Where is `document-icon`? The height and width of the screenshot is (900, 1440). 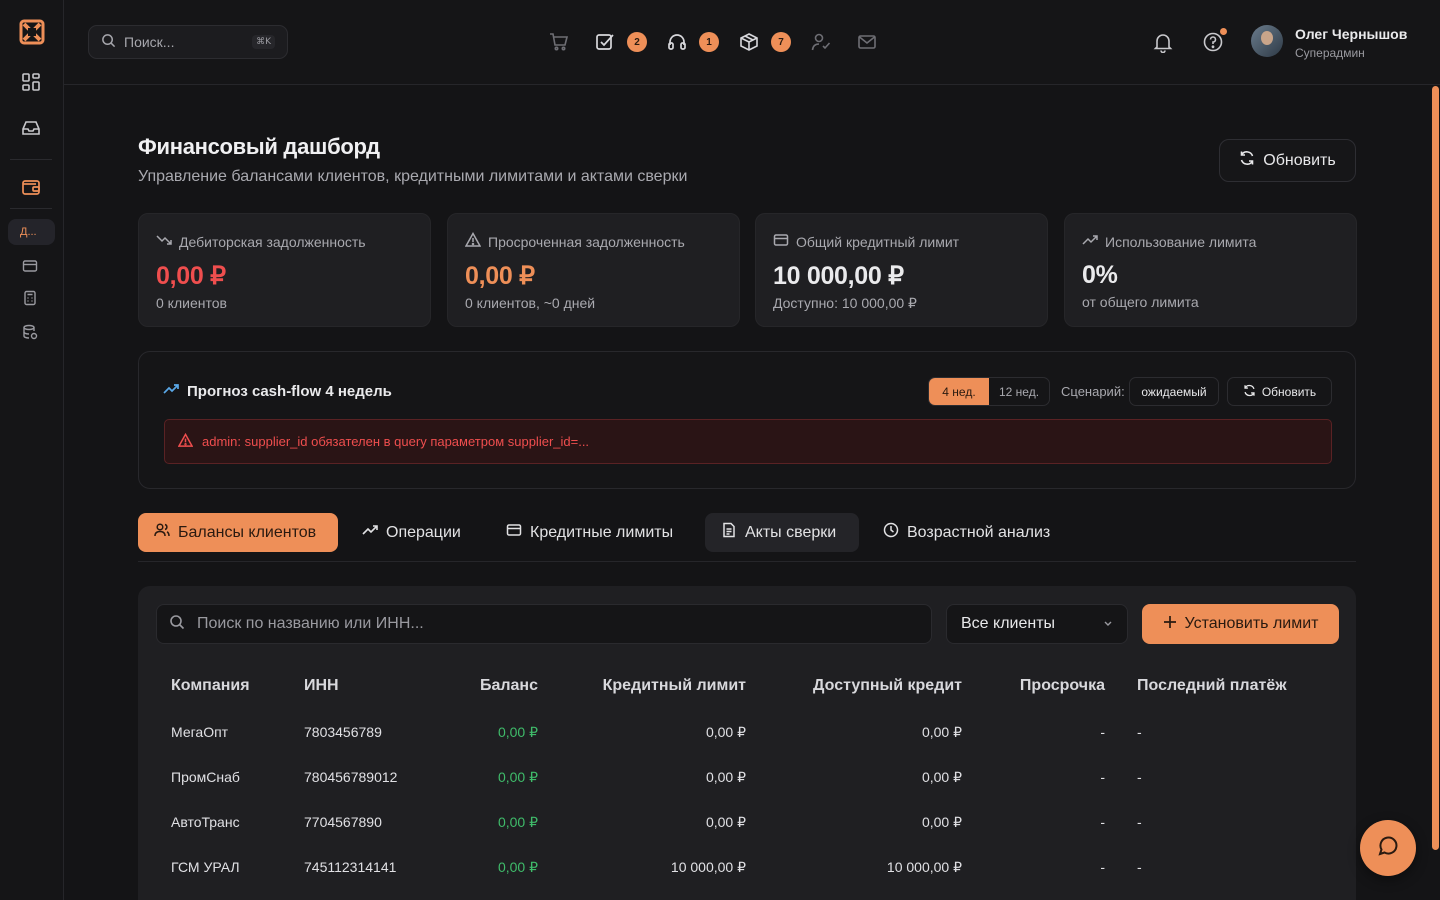
document-icon is located at coordinates (729, 532).